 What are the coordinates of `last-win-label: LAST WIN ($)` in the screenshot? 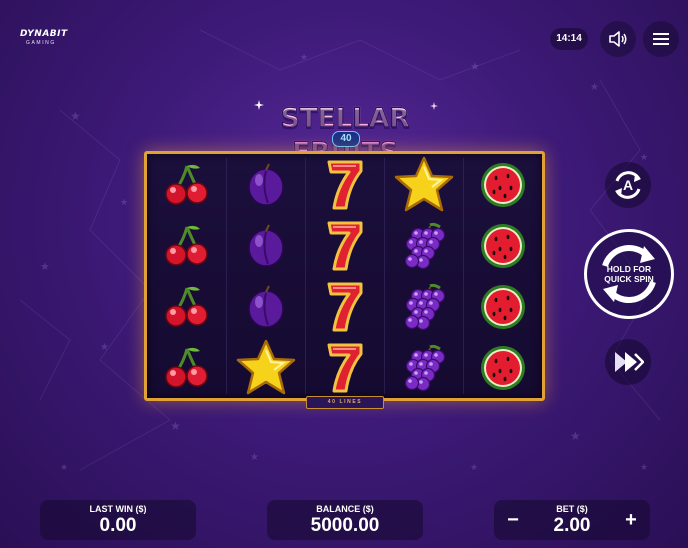 It's located at (118, 509).